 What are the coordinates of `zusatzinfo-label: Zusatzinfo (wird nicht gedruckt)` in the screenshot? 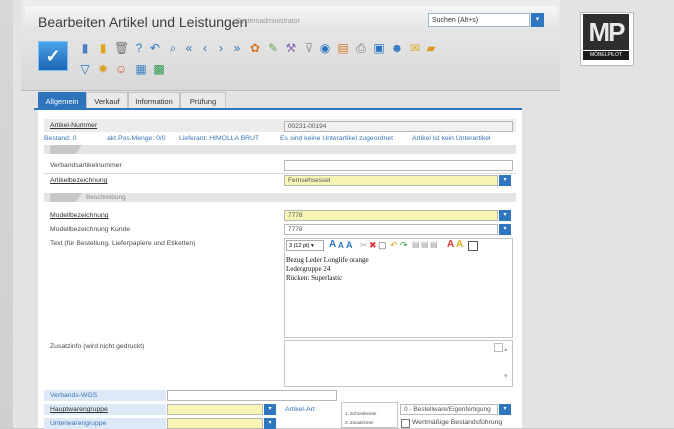 It's located at (97, 346).